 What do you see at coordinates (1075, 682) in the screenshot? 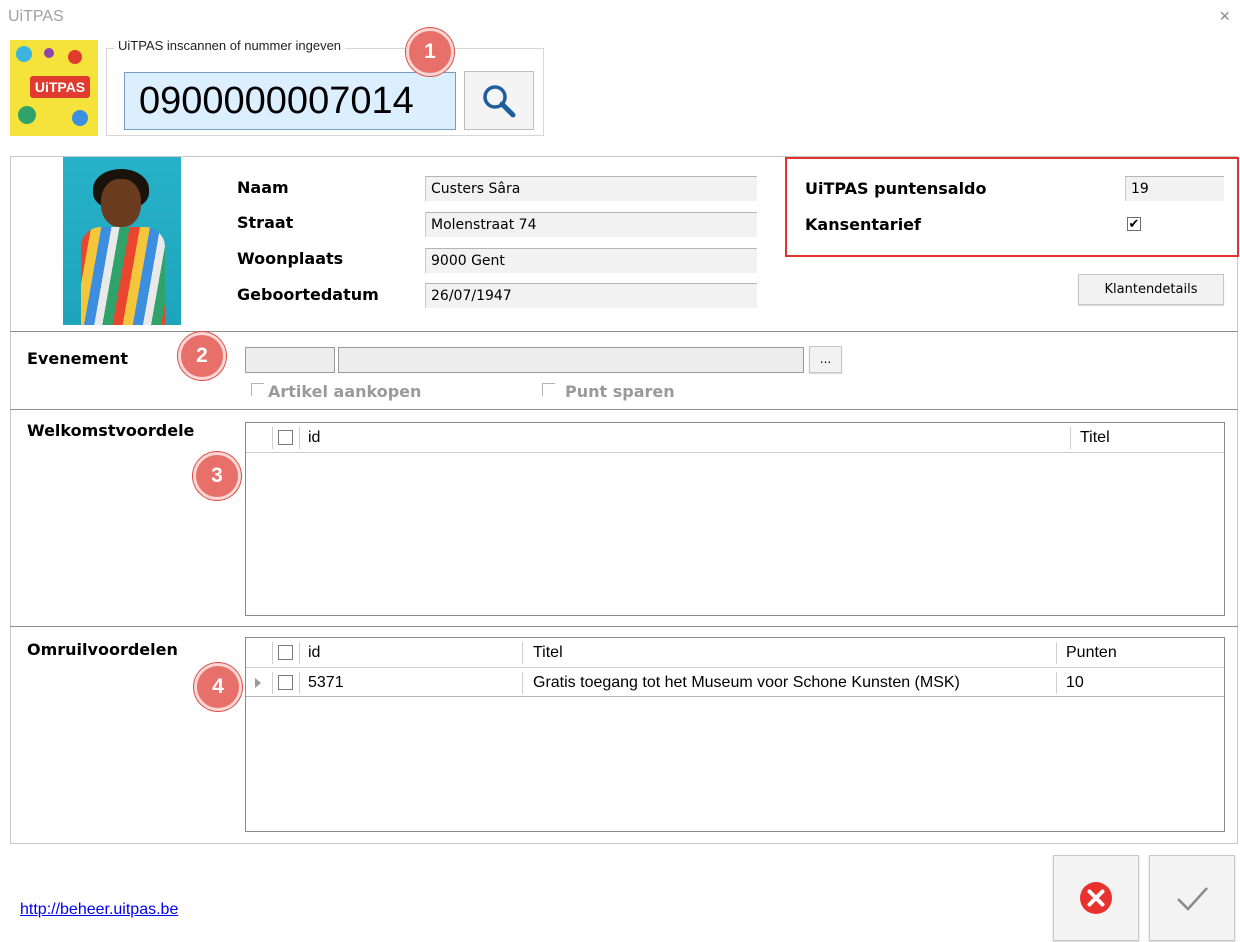
I see `row-points: 10` at bounding box center [1075, 682].